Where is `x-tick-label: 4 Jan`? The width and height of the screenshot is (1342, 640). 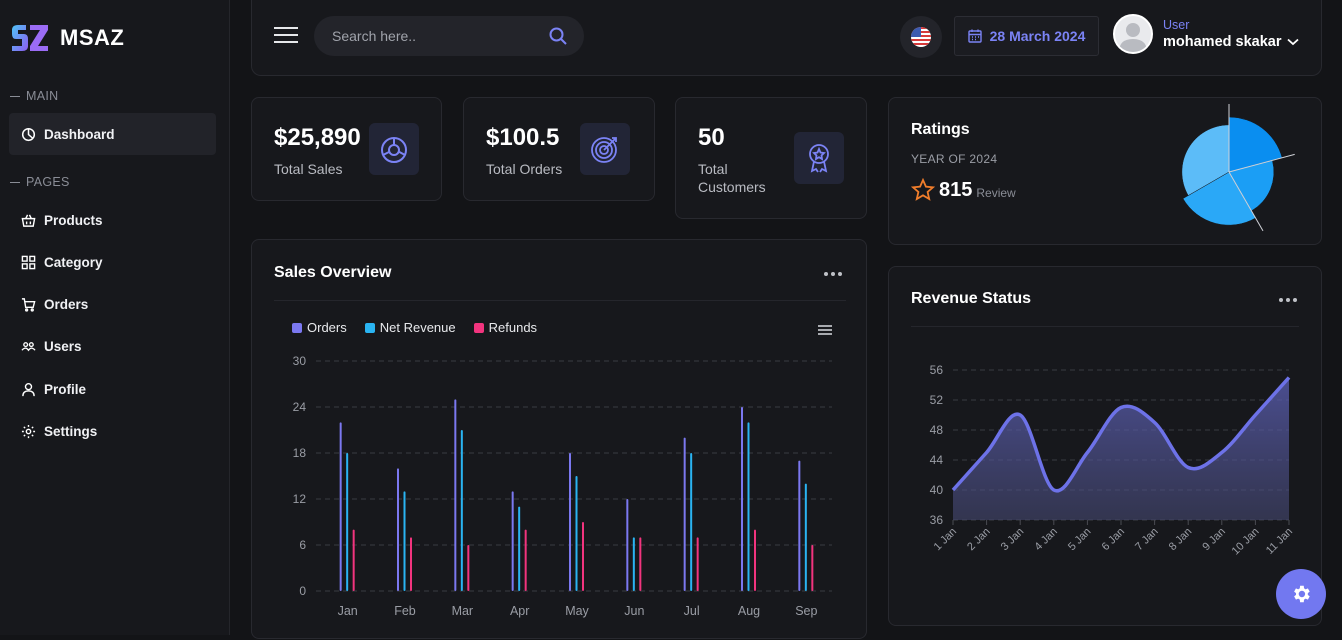 x-tick-label: 4 Jan is located at coordinates (1046, 540).